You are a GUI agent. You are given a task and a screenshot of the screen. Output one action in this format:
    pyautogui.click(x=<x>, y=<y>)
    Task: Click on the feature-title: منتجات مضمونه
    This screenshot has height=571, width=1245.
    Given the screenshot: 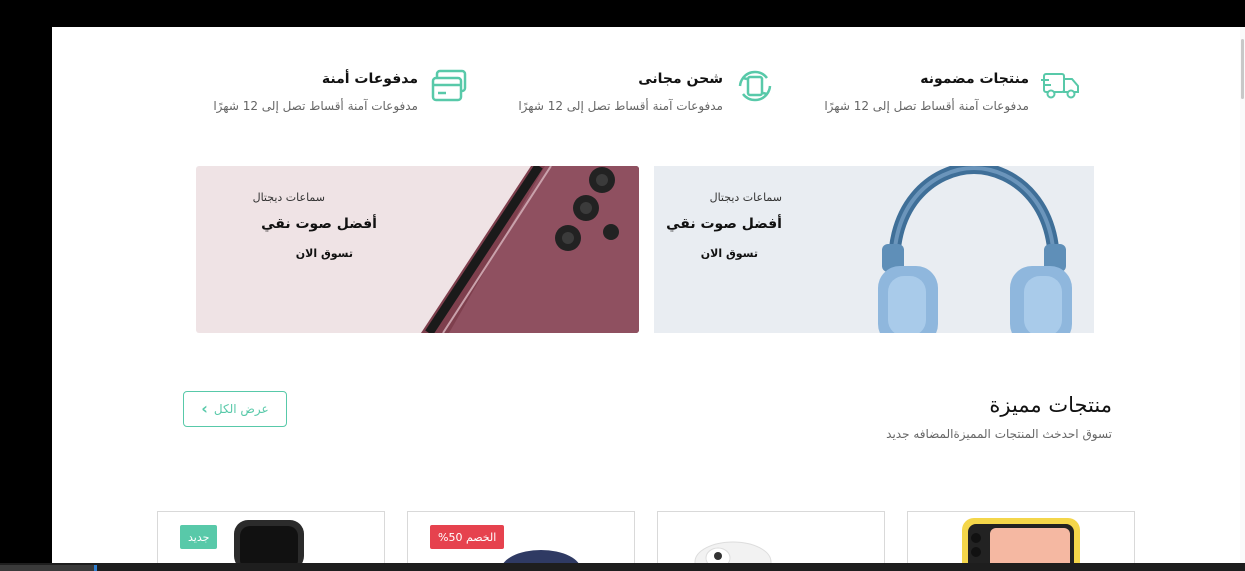 What is the action you would take?
    pyautogui.click(x=974, y=79)
    